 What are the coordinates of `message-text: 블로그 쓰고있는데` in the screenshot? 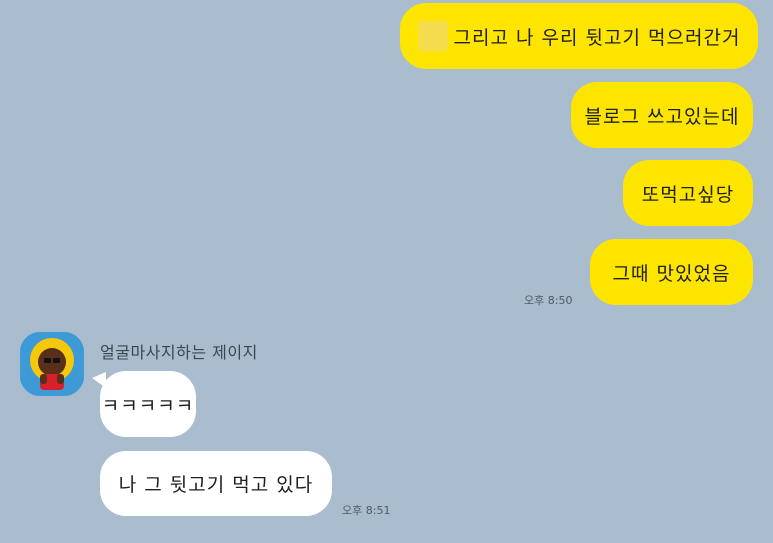 It's located at (662, 116).